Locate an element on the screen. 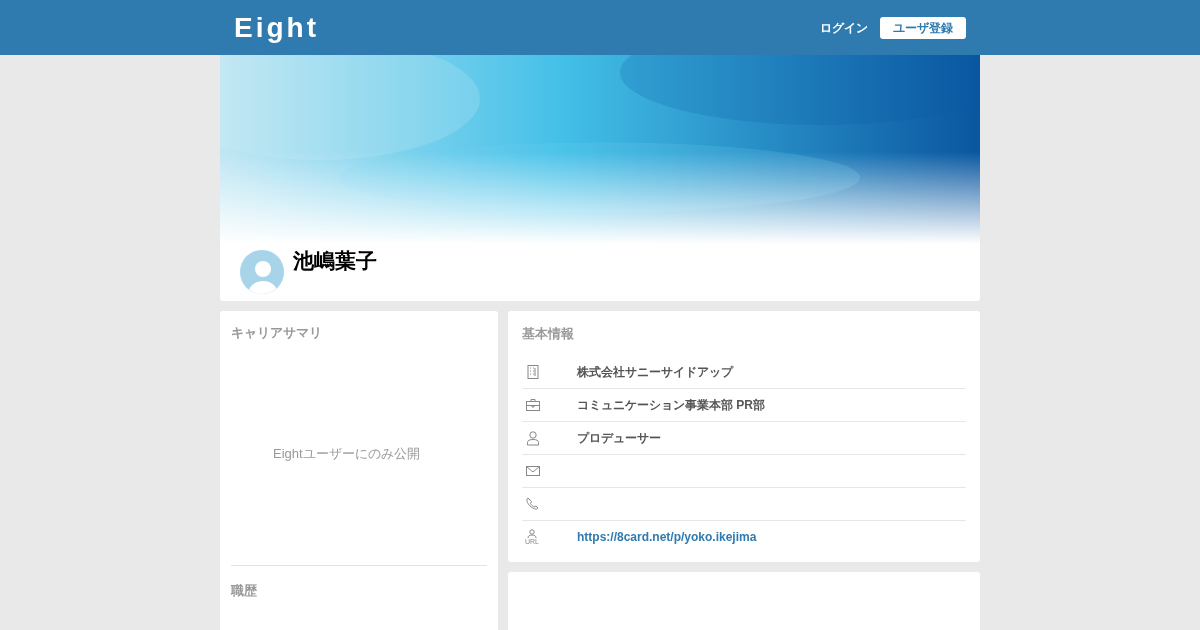 This screenshot has height=630, width=1200. restricted-notice: Eightユーザーにのみ公開 is located at coordinates (346, 453).